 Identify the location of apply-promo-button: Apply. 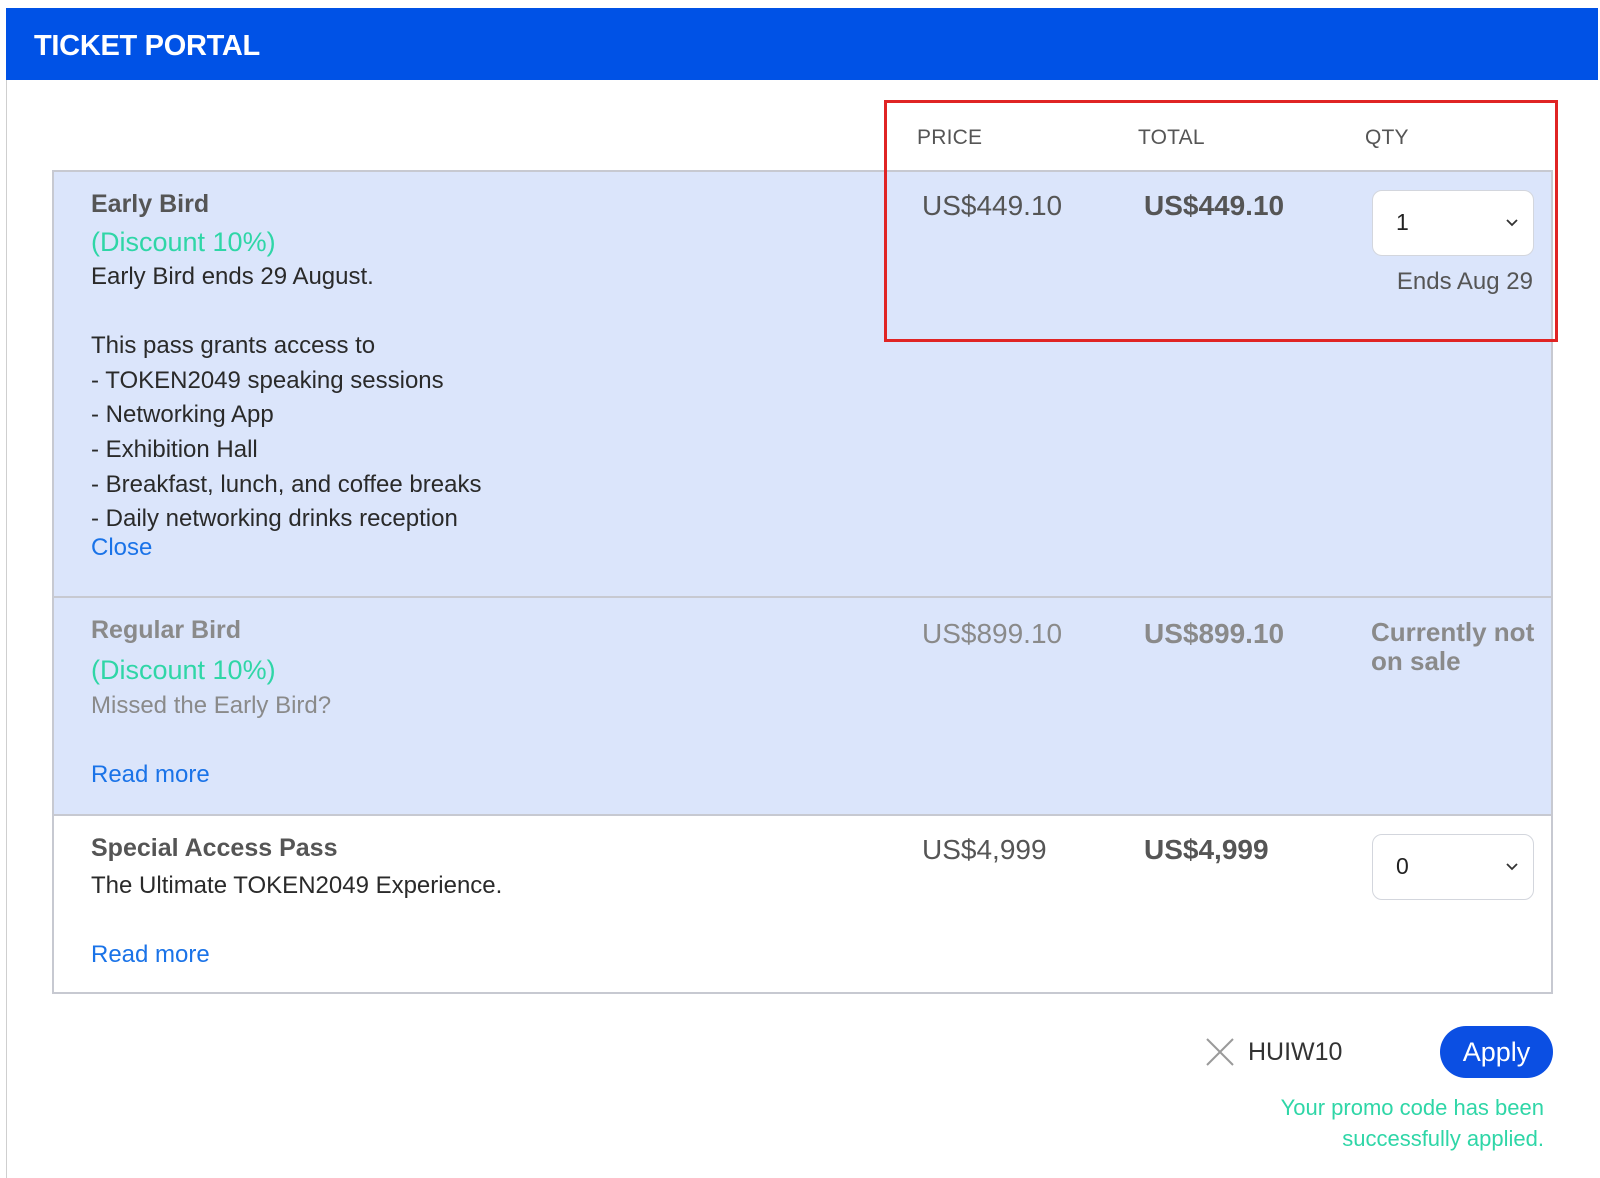
(1496, 1052).